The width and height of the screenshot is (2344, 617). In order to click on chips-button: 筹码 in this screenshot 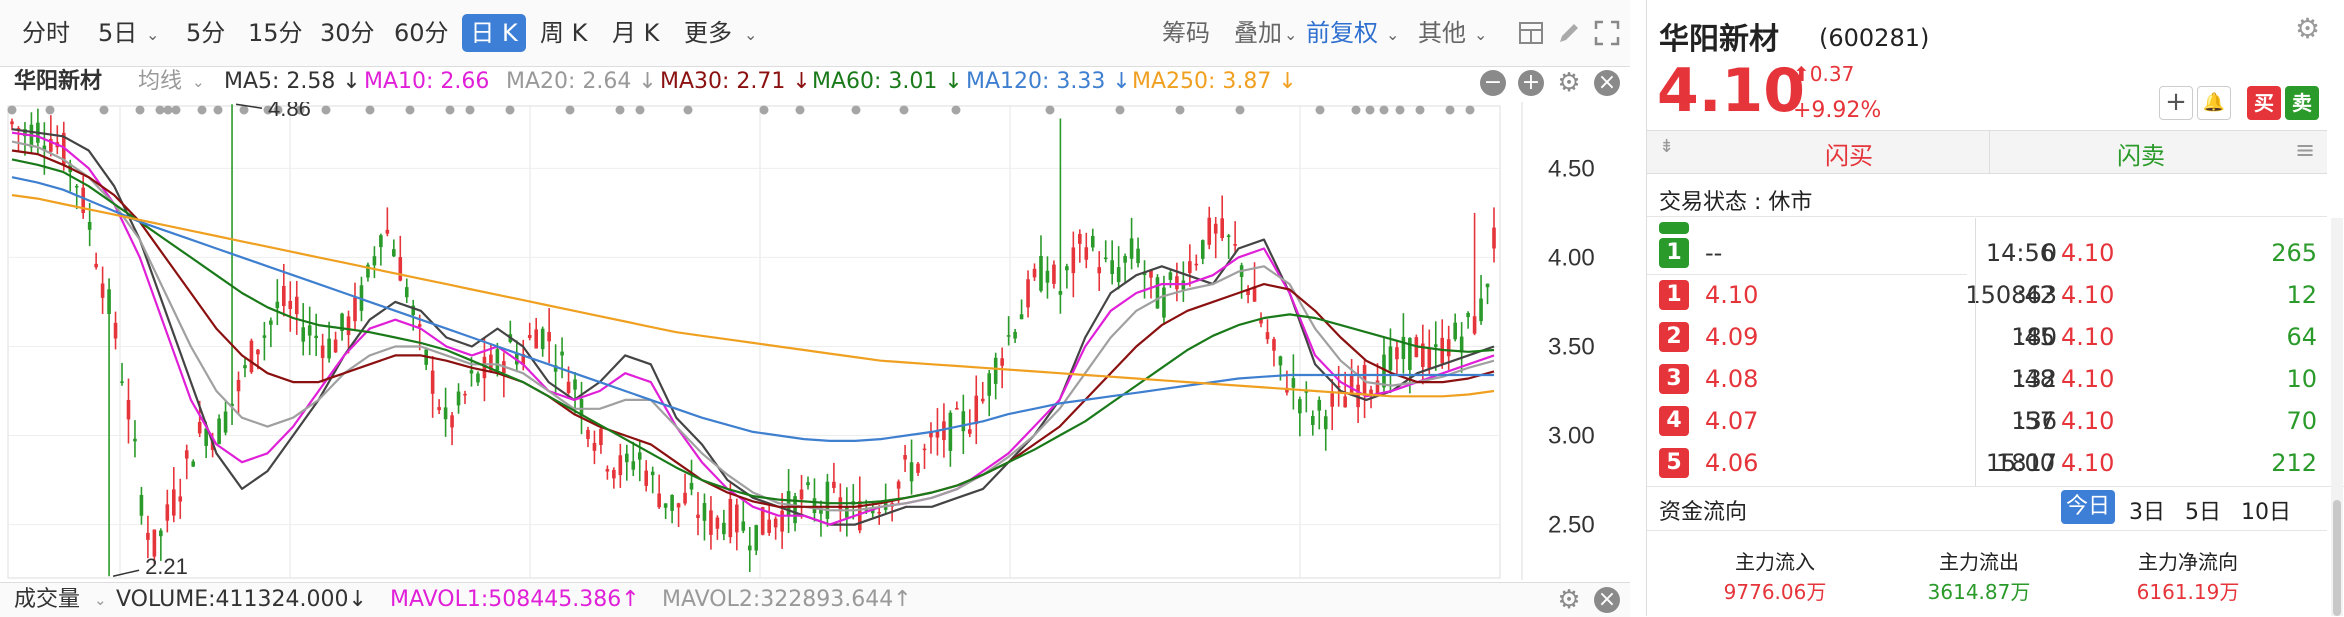, I will do `click(1186, 33)`.